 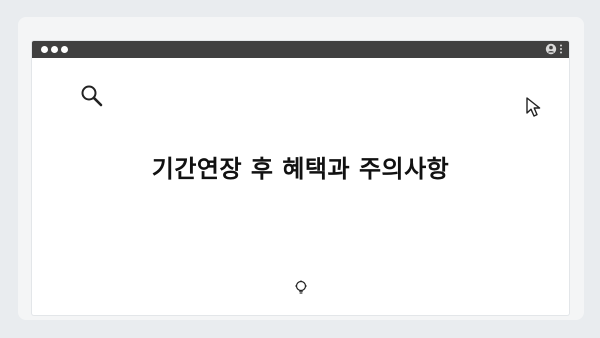 I want to click on page-title: 기간연장 후 혜택과 주의사항, so click(x=300, y=169).